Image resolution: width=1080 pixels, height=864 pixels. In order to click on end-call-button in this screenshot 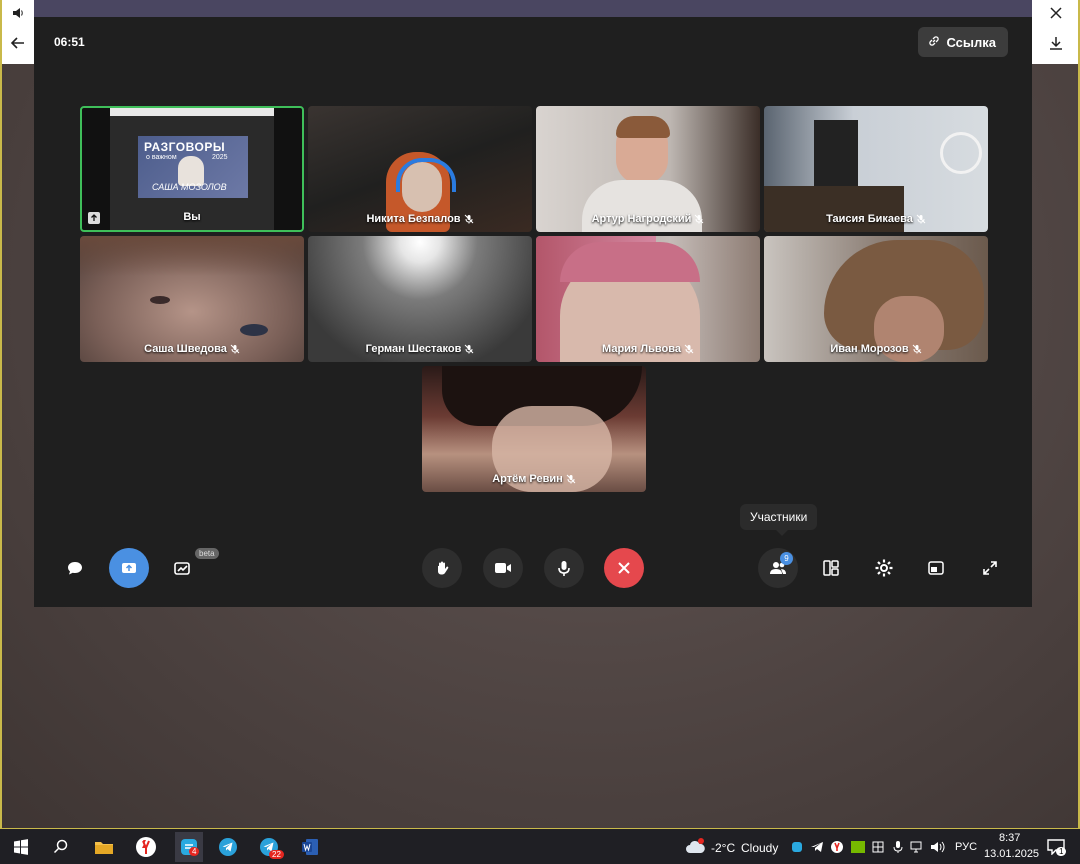, I will do `click(624, 568)`.